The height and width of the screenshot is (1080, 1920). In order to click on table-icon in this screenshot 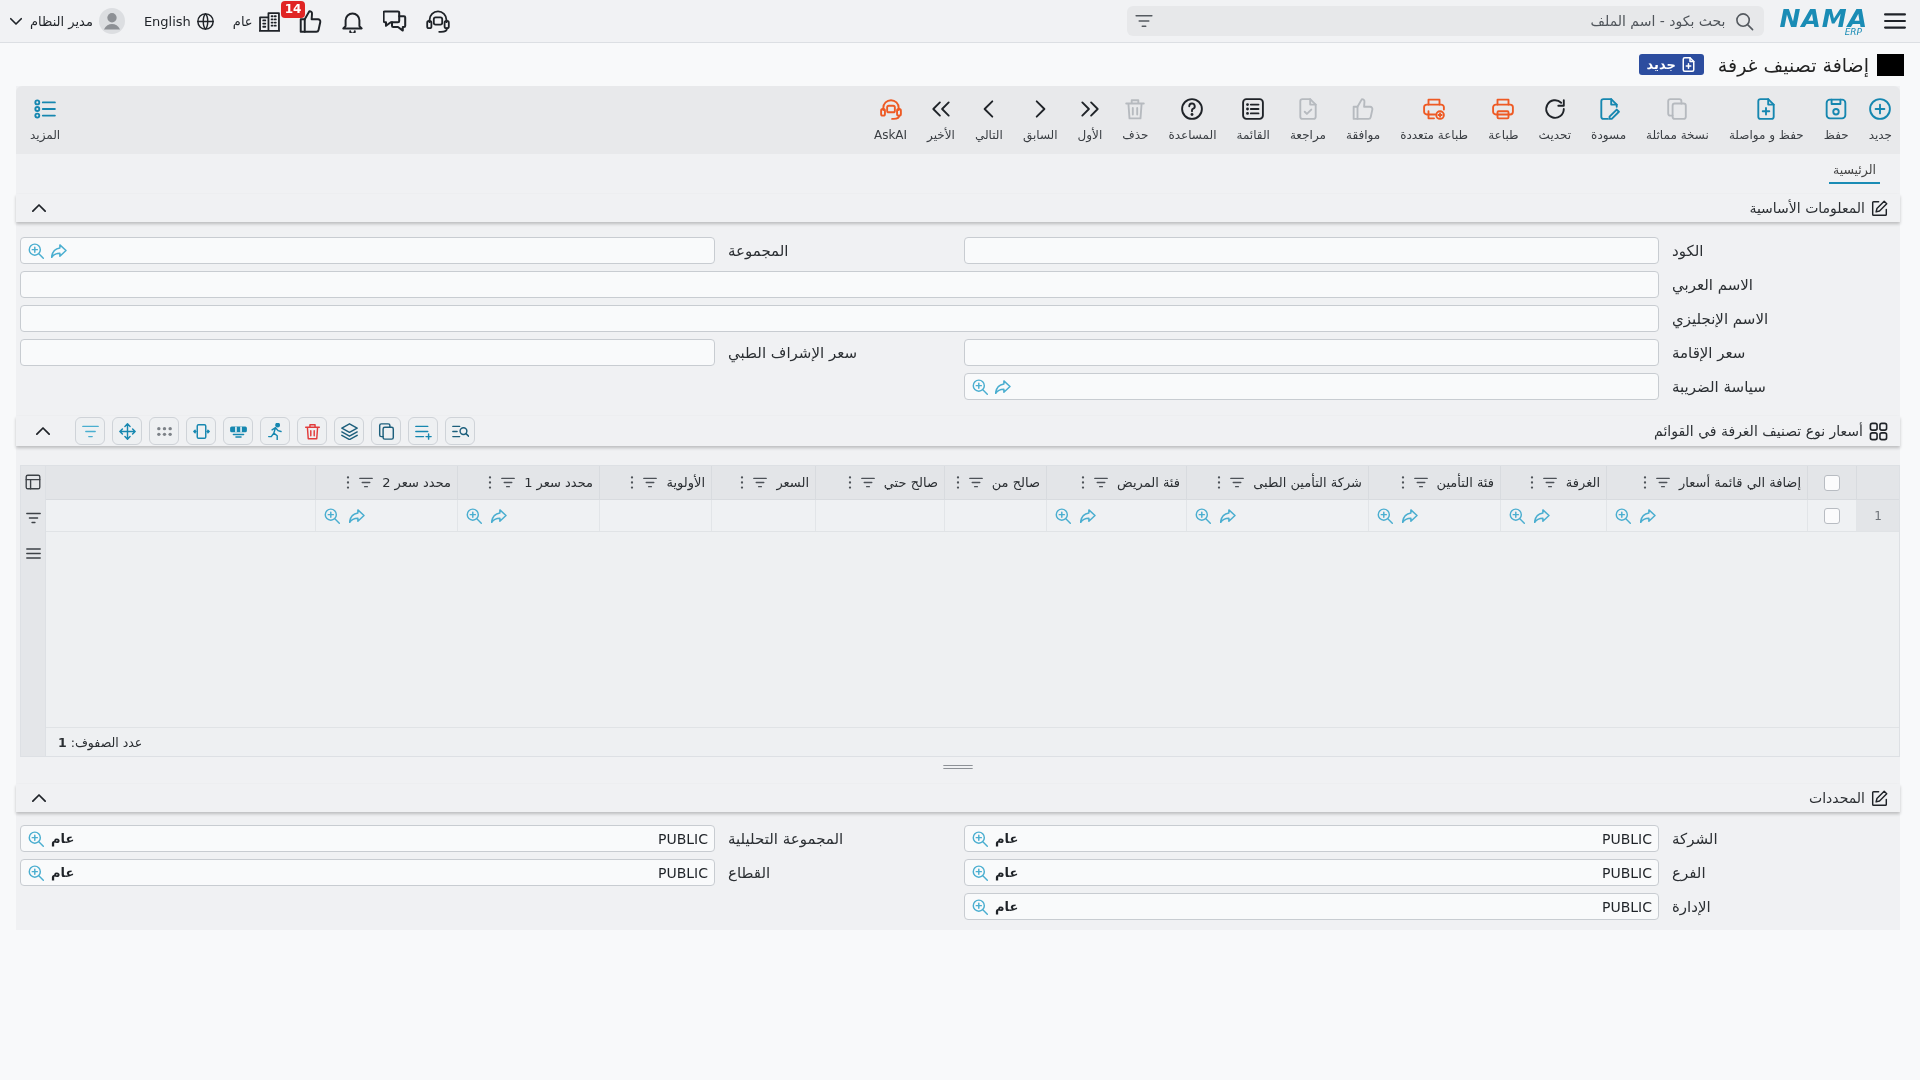, I will do `click(33, 482)`.